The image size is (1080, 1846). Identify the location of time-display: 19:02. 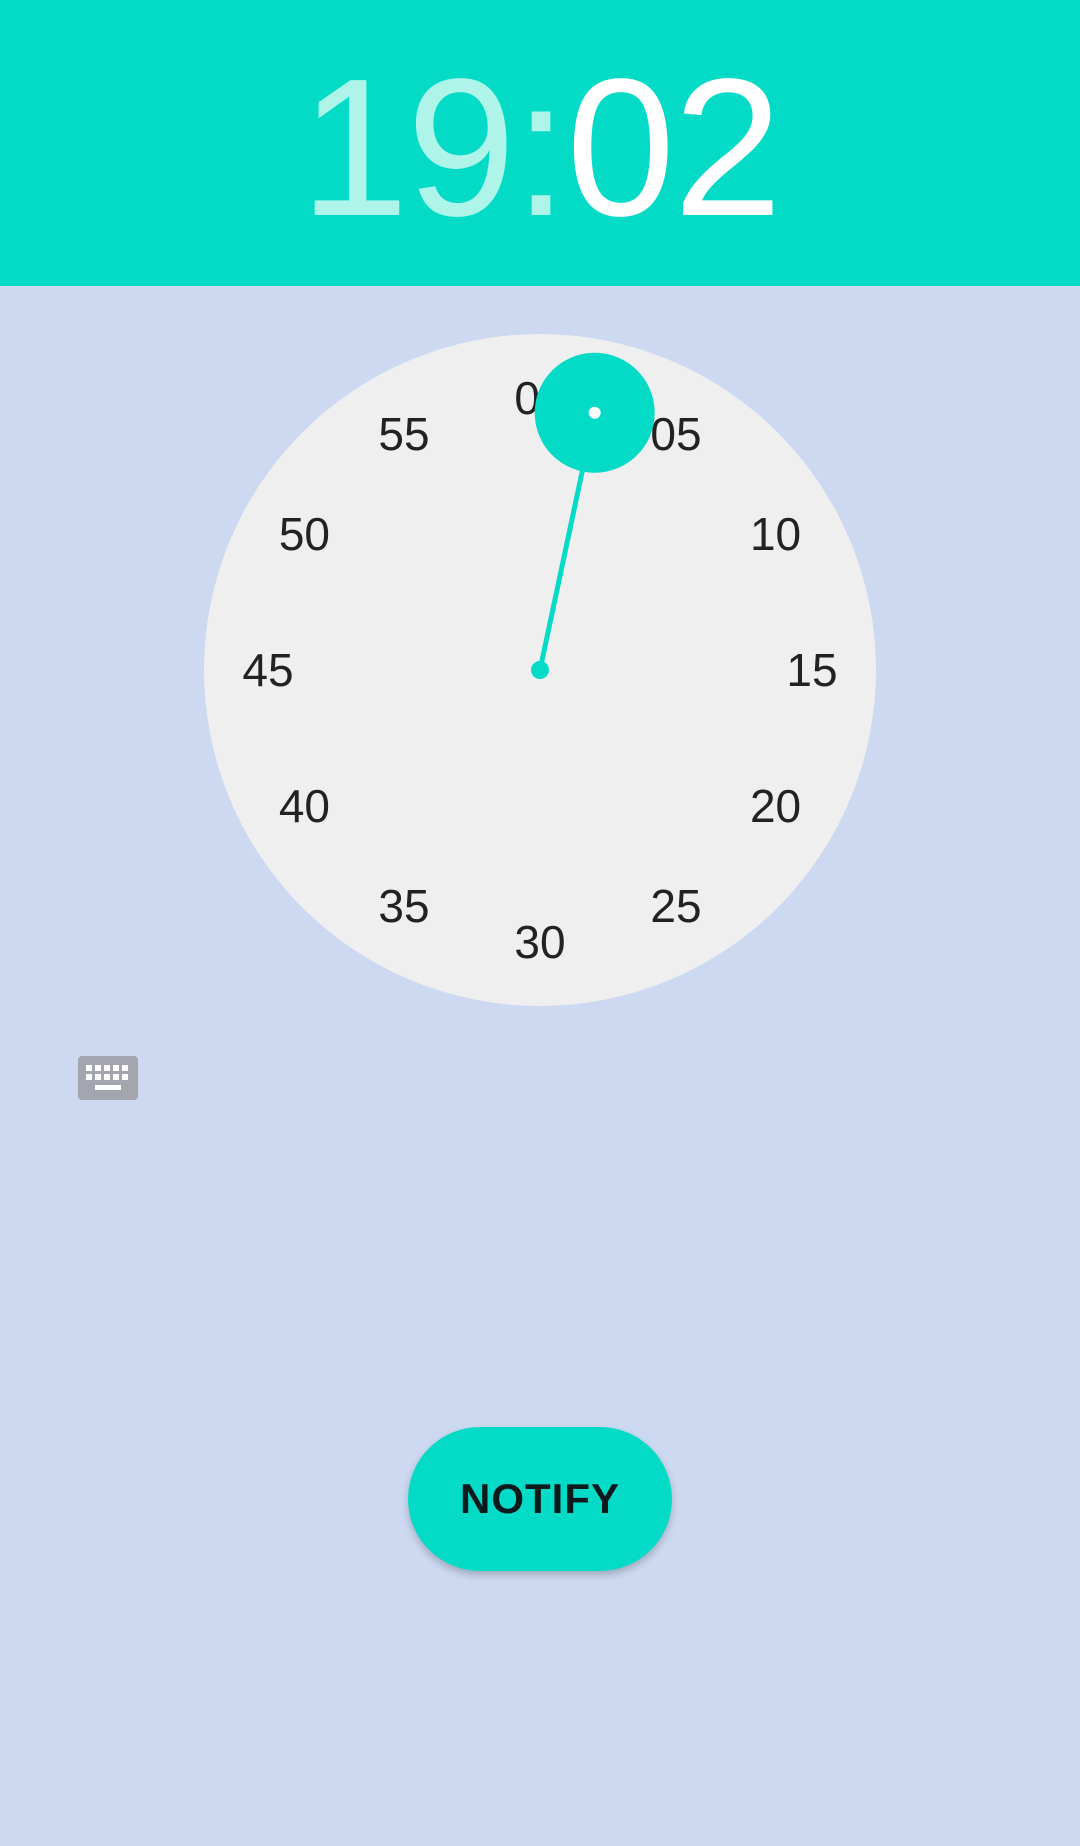
(540, 148).